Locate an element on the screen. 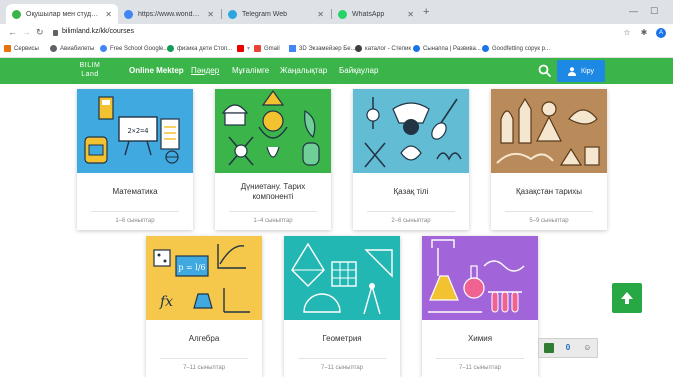 The width and height of the screenshot is (673, 377). smiley-icon: ☺ is located at coordinates (587, 348).